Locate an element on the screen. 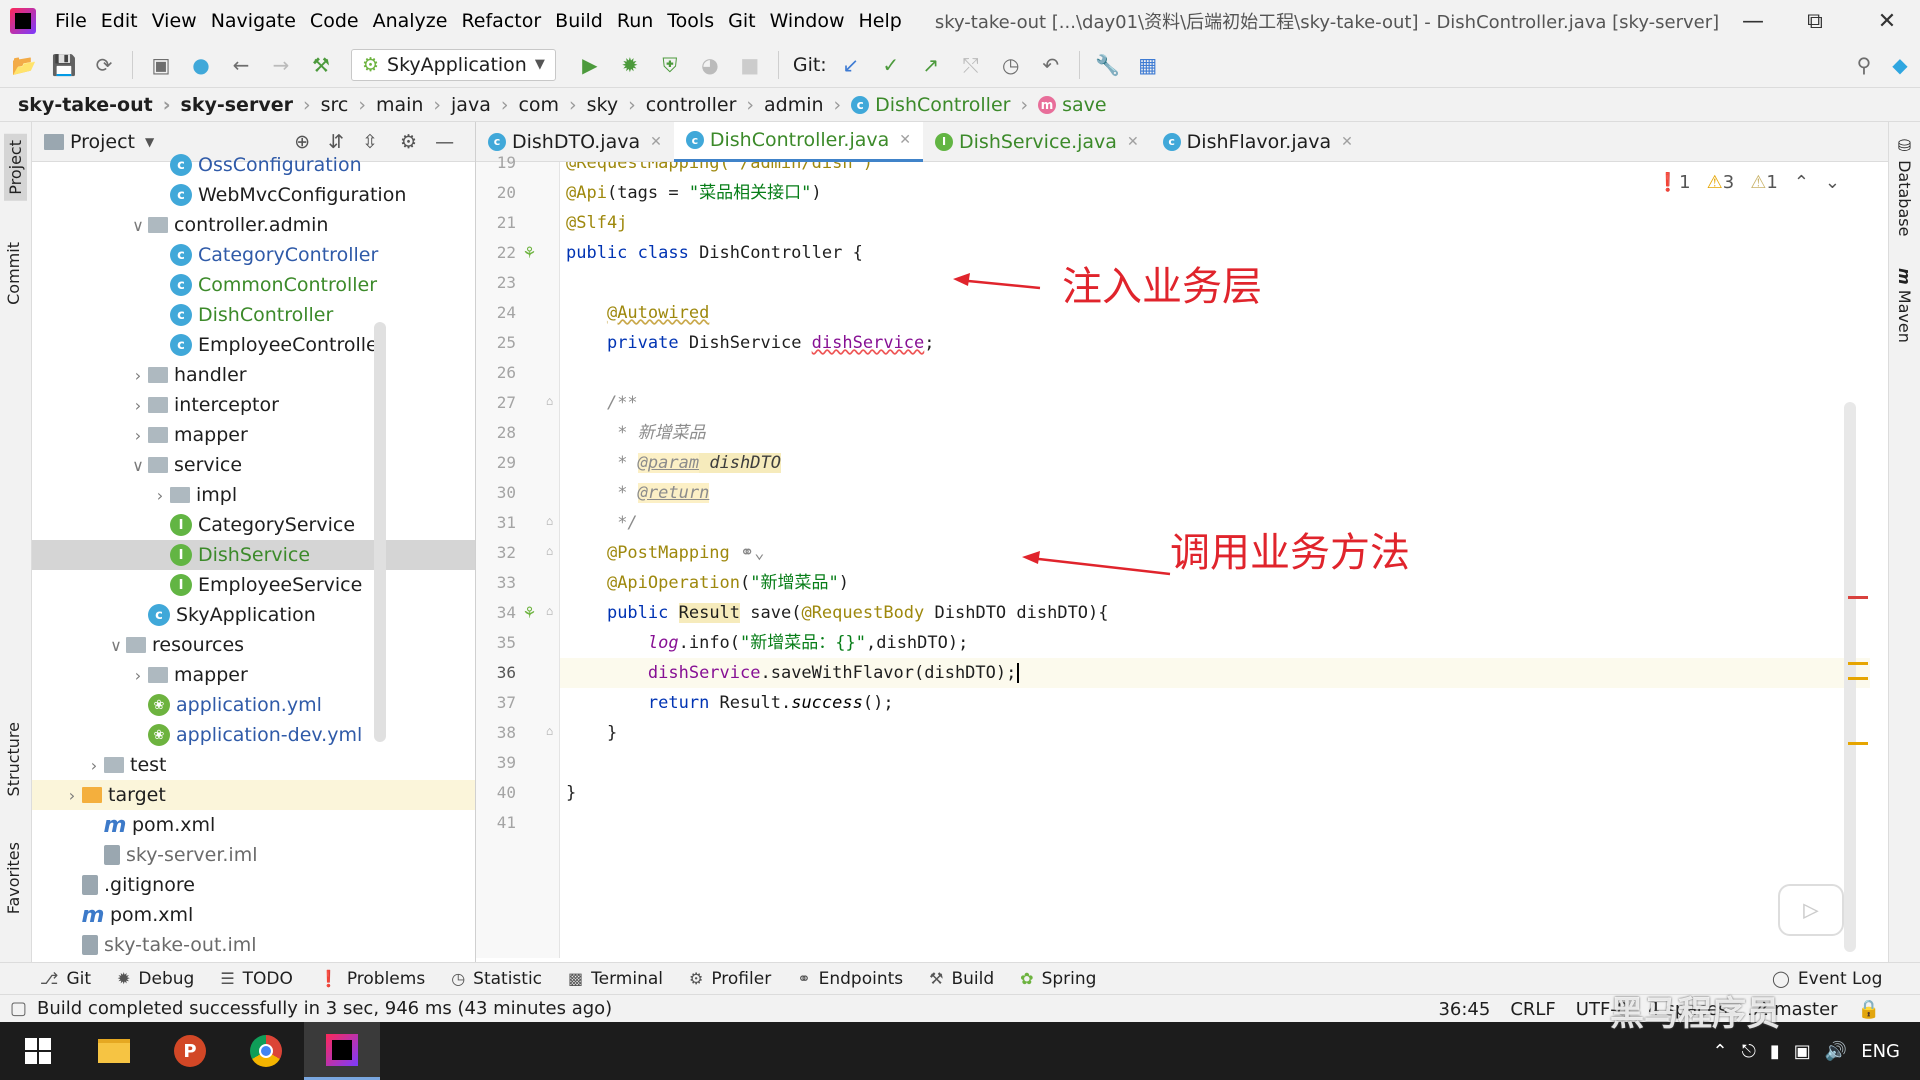 The image size is (1920, 1080). menu-refactor: Refactor is located at coordinates (501, 21).